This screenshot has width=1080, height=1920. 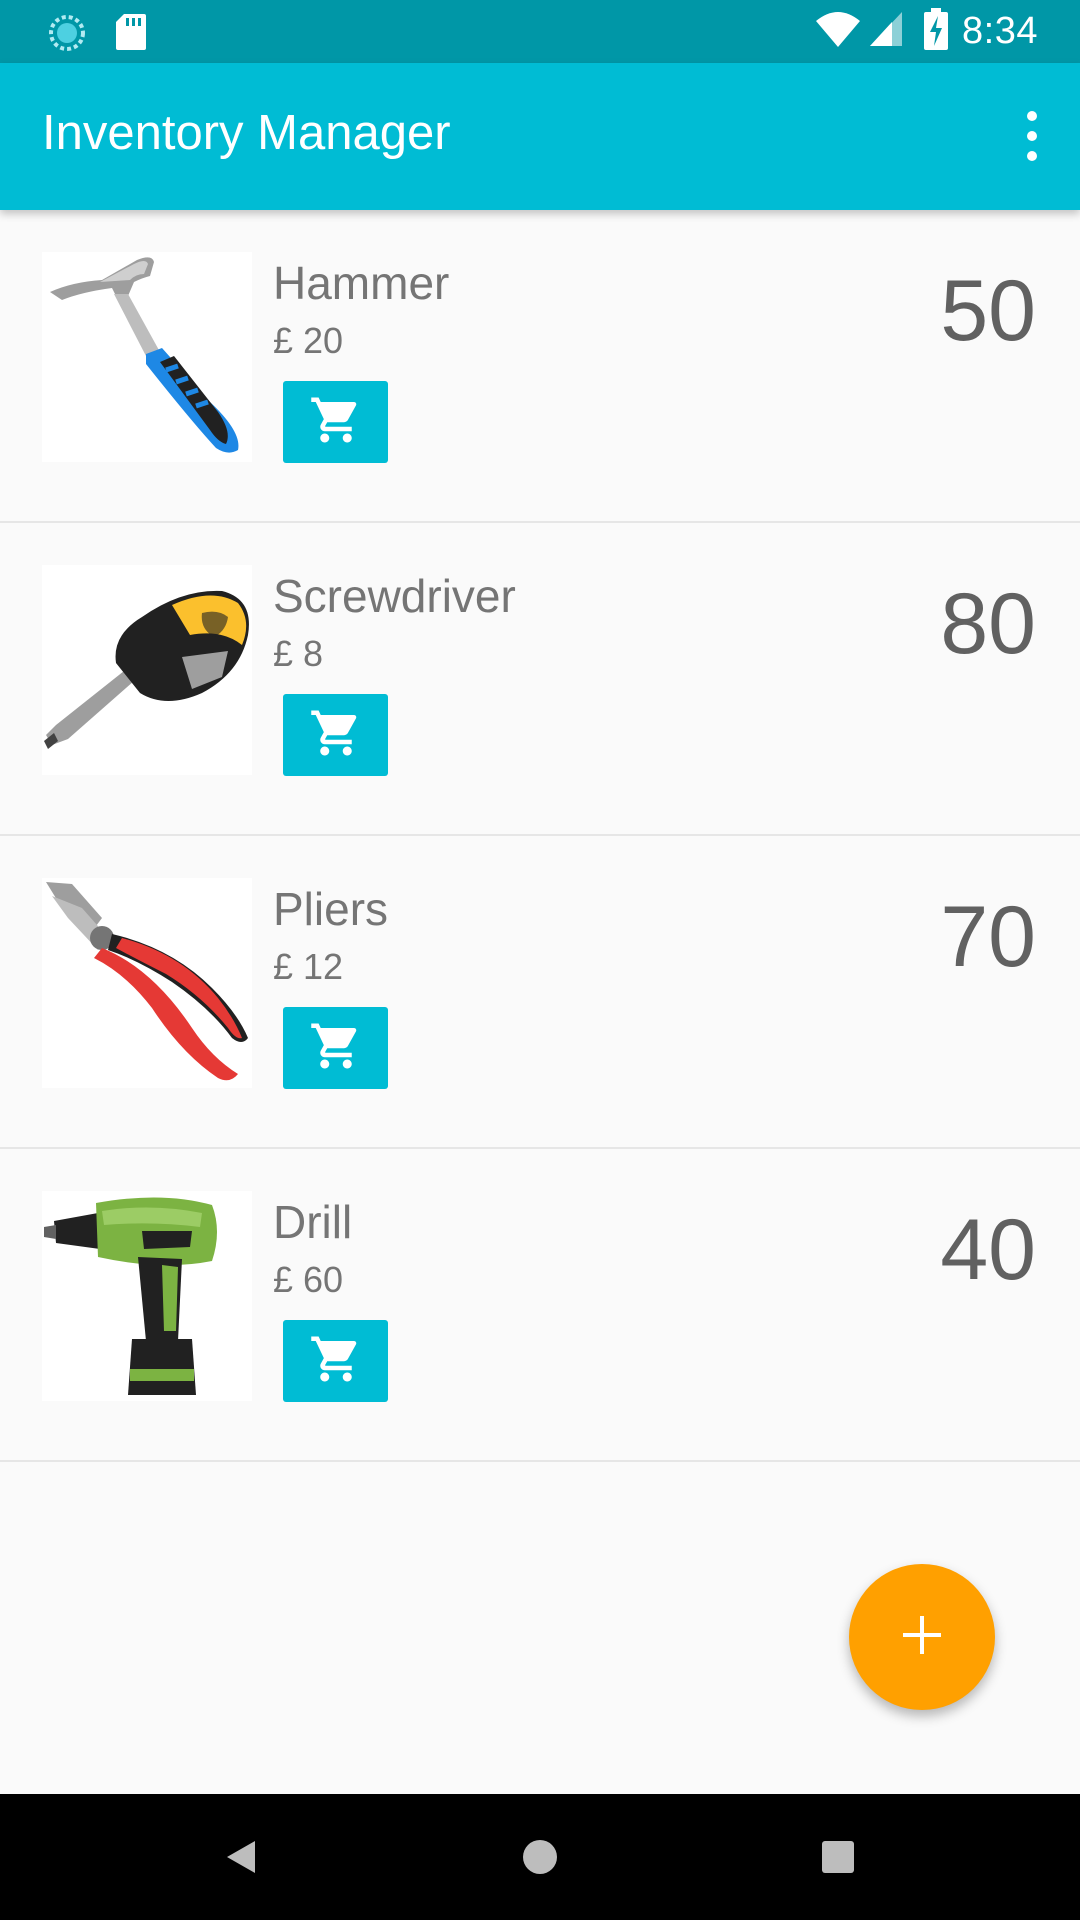 I want to click on product-name: Drill, so click(x=313, y=1222).